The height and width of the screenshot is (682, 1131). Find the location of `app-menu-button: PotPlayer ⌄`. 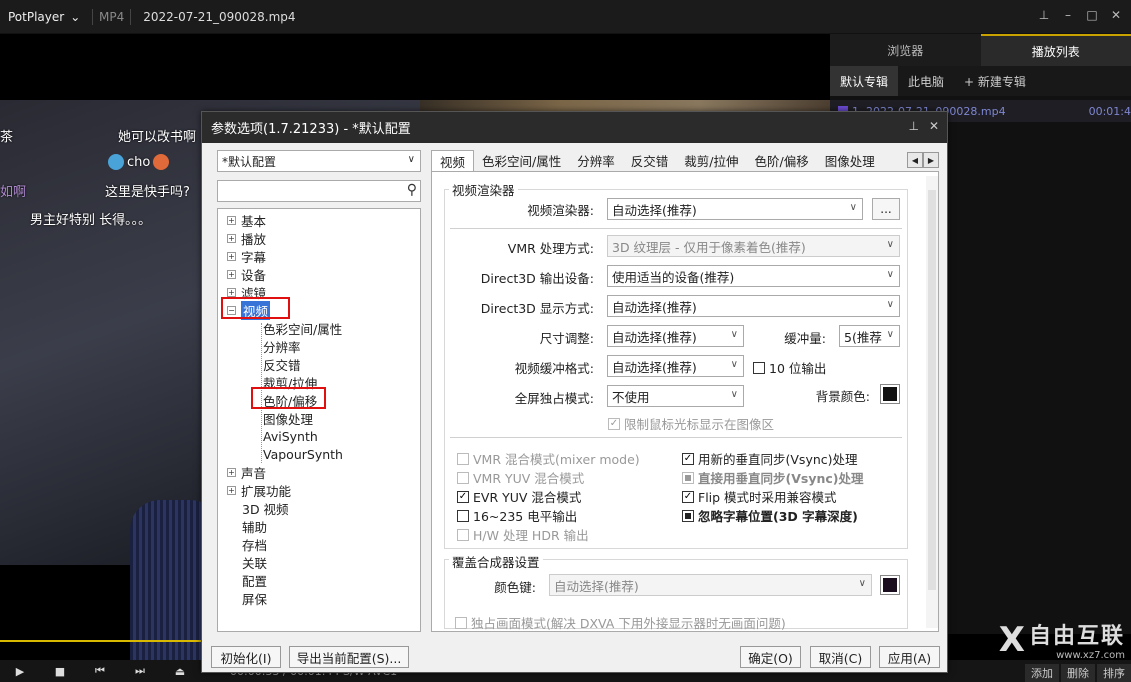

app-menu-button: PotPlayer ⌄ is located at coordinates (43, 17).